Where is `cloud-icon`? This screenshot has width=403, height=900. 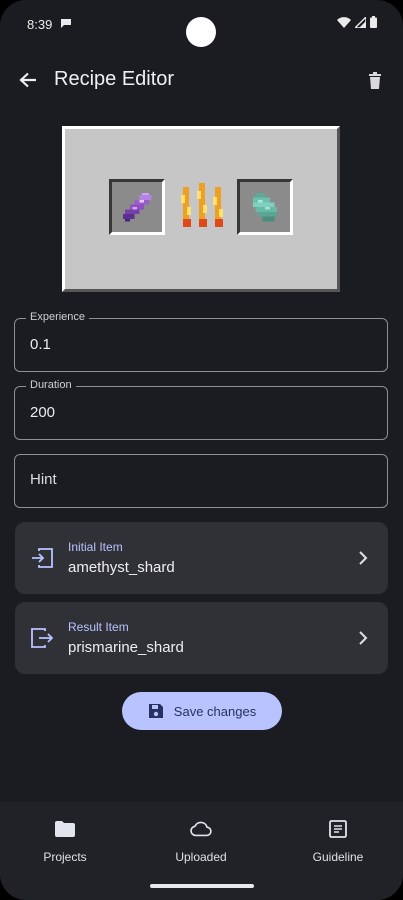 cloud-icon is located at coordinates (201, 829).